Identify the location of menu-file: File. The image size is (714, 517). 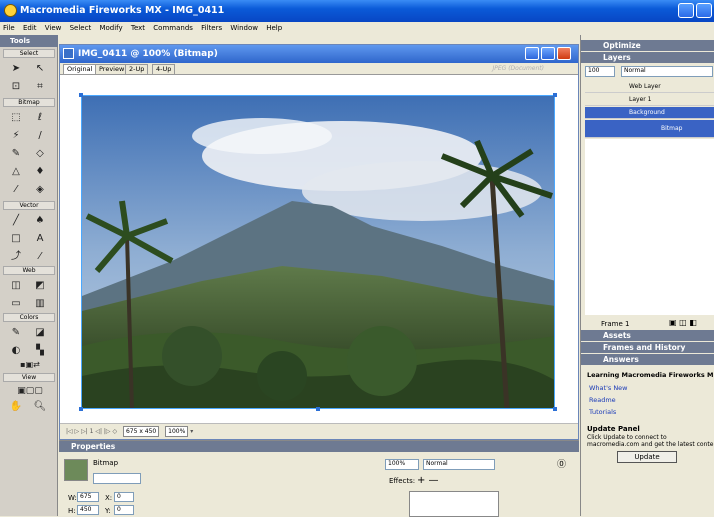
(9, 28).